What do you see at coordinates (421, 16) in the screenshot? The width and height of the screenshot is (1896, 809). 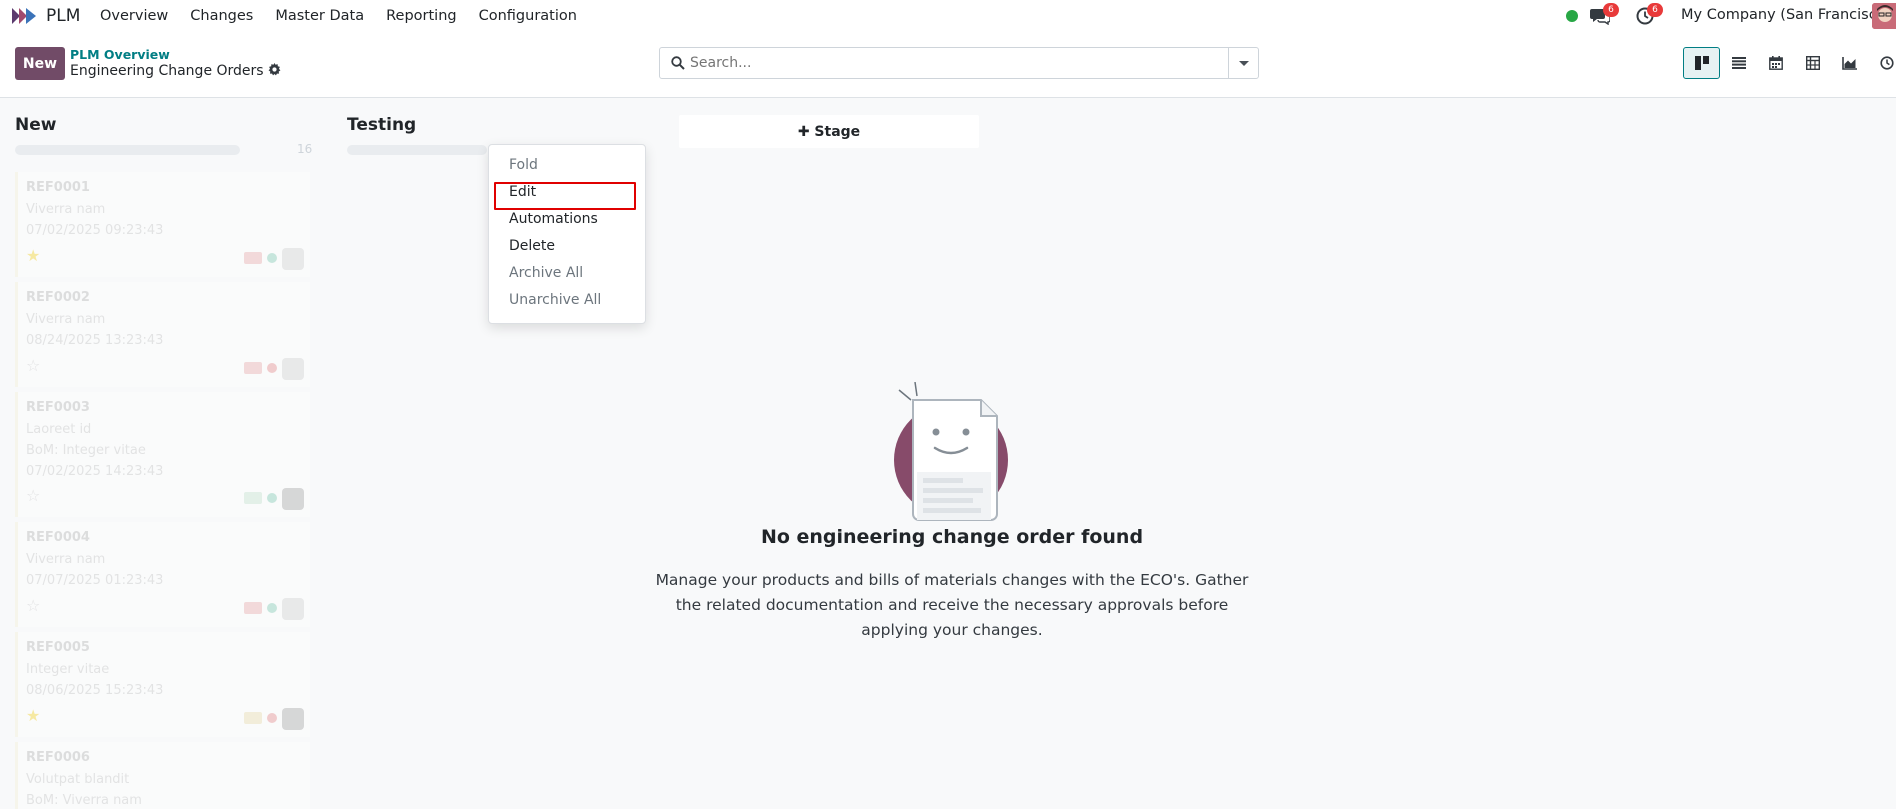 I see `menu-reporting: Reporting` at bounding box center [421, 16].